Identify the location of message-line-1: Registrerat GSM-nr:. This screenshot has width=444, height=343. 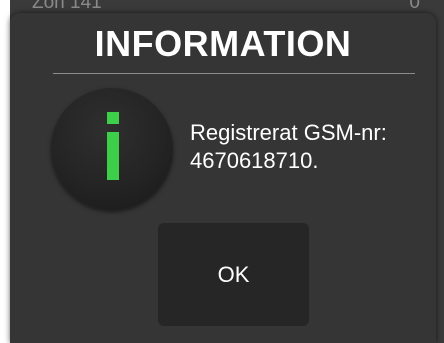
(288, 132).